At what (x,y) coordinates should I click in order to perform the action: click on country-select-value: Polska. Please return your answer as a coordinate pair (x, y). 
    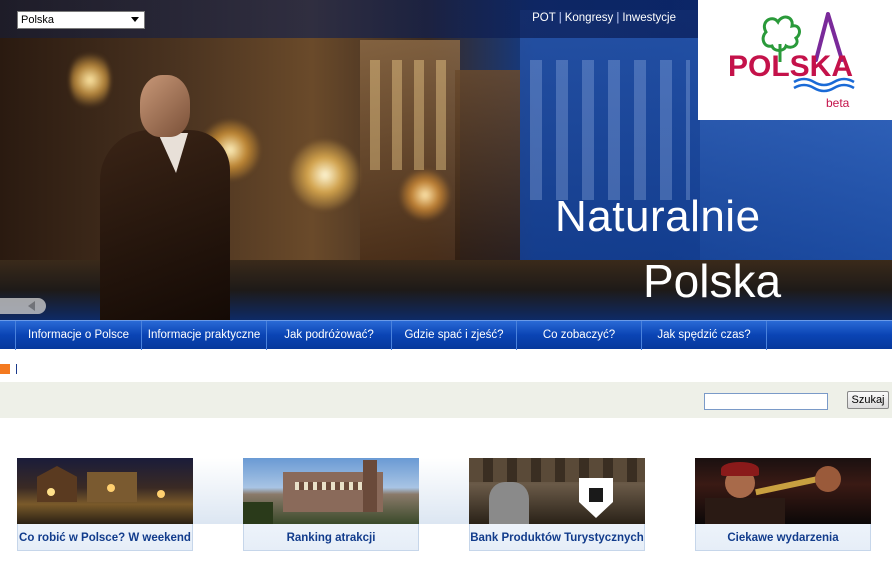
    Looking at the image, I should click on (38, 20).